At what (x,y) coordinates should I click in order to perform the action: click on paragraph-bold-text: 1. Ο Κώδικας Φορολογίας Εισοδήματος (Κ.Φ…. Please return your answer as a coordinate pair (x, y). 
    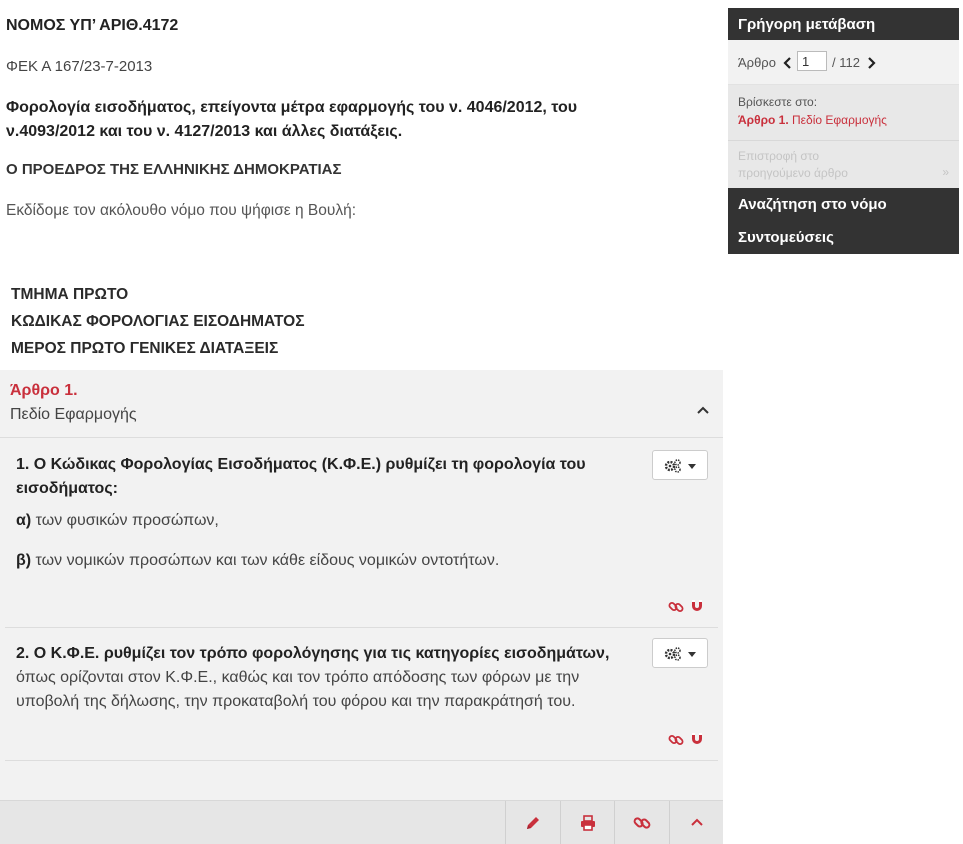
    Looking at the image, I should click on (301, 476).